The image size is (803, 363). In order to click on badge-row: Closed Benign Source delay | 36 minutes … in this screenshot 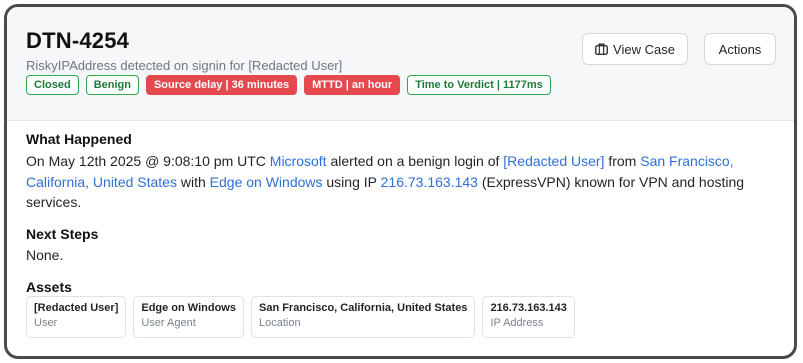, I will do `click(288, 85)`.